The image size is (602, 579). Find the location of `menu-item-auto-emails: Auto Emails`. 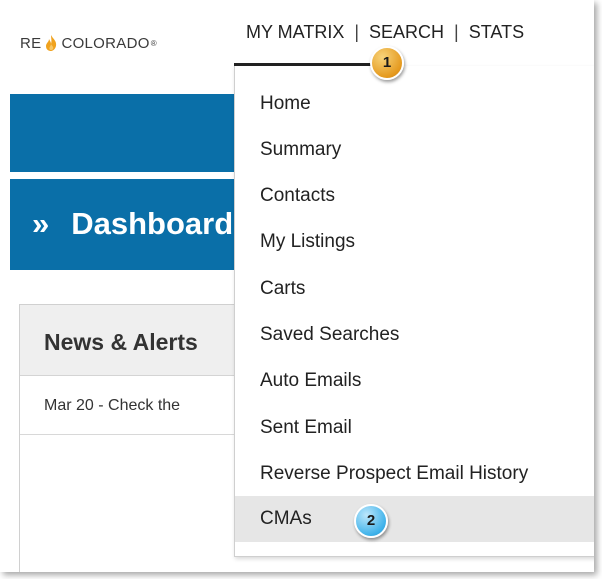

menu-item-auto-emails: Auto Emails is located at coordinates (414, 381).